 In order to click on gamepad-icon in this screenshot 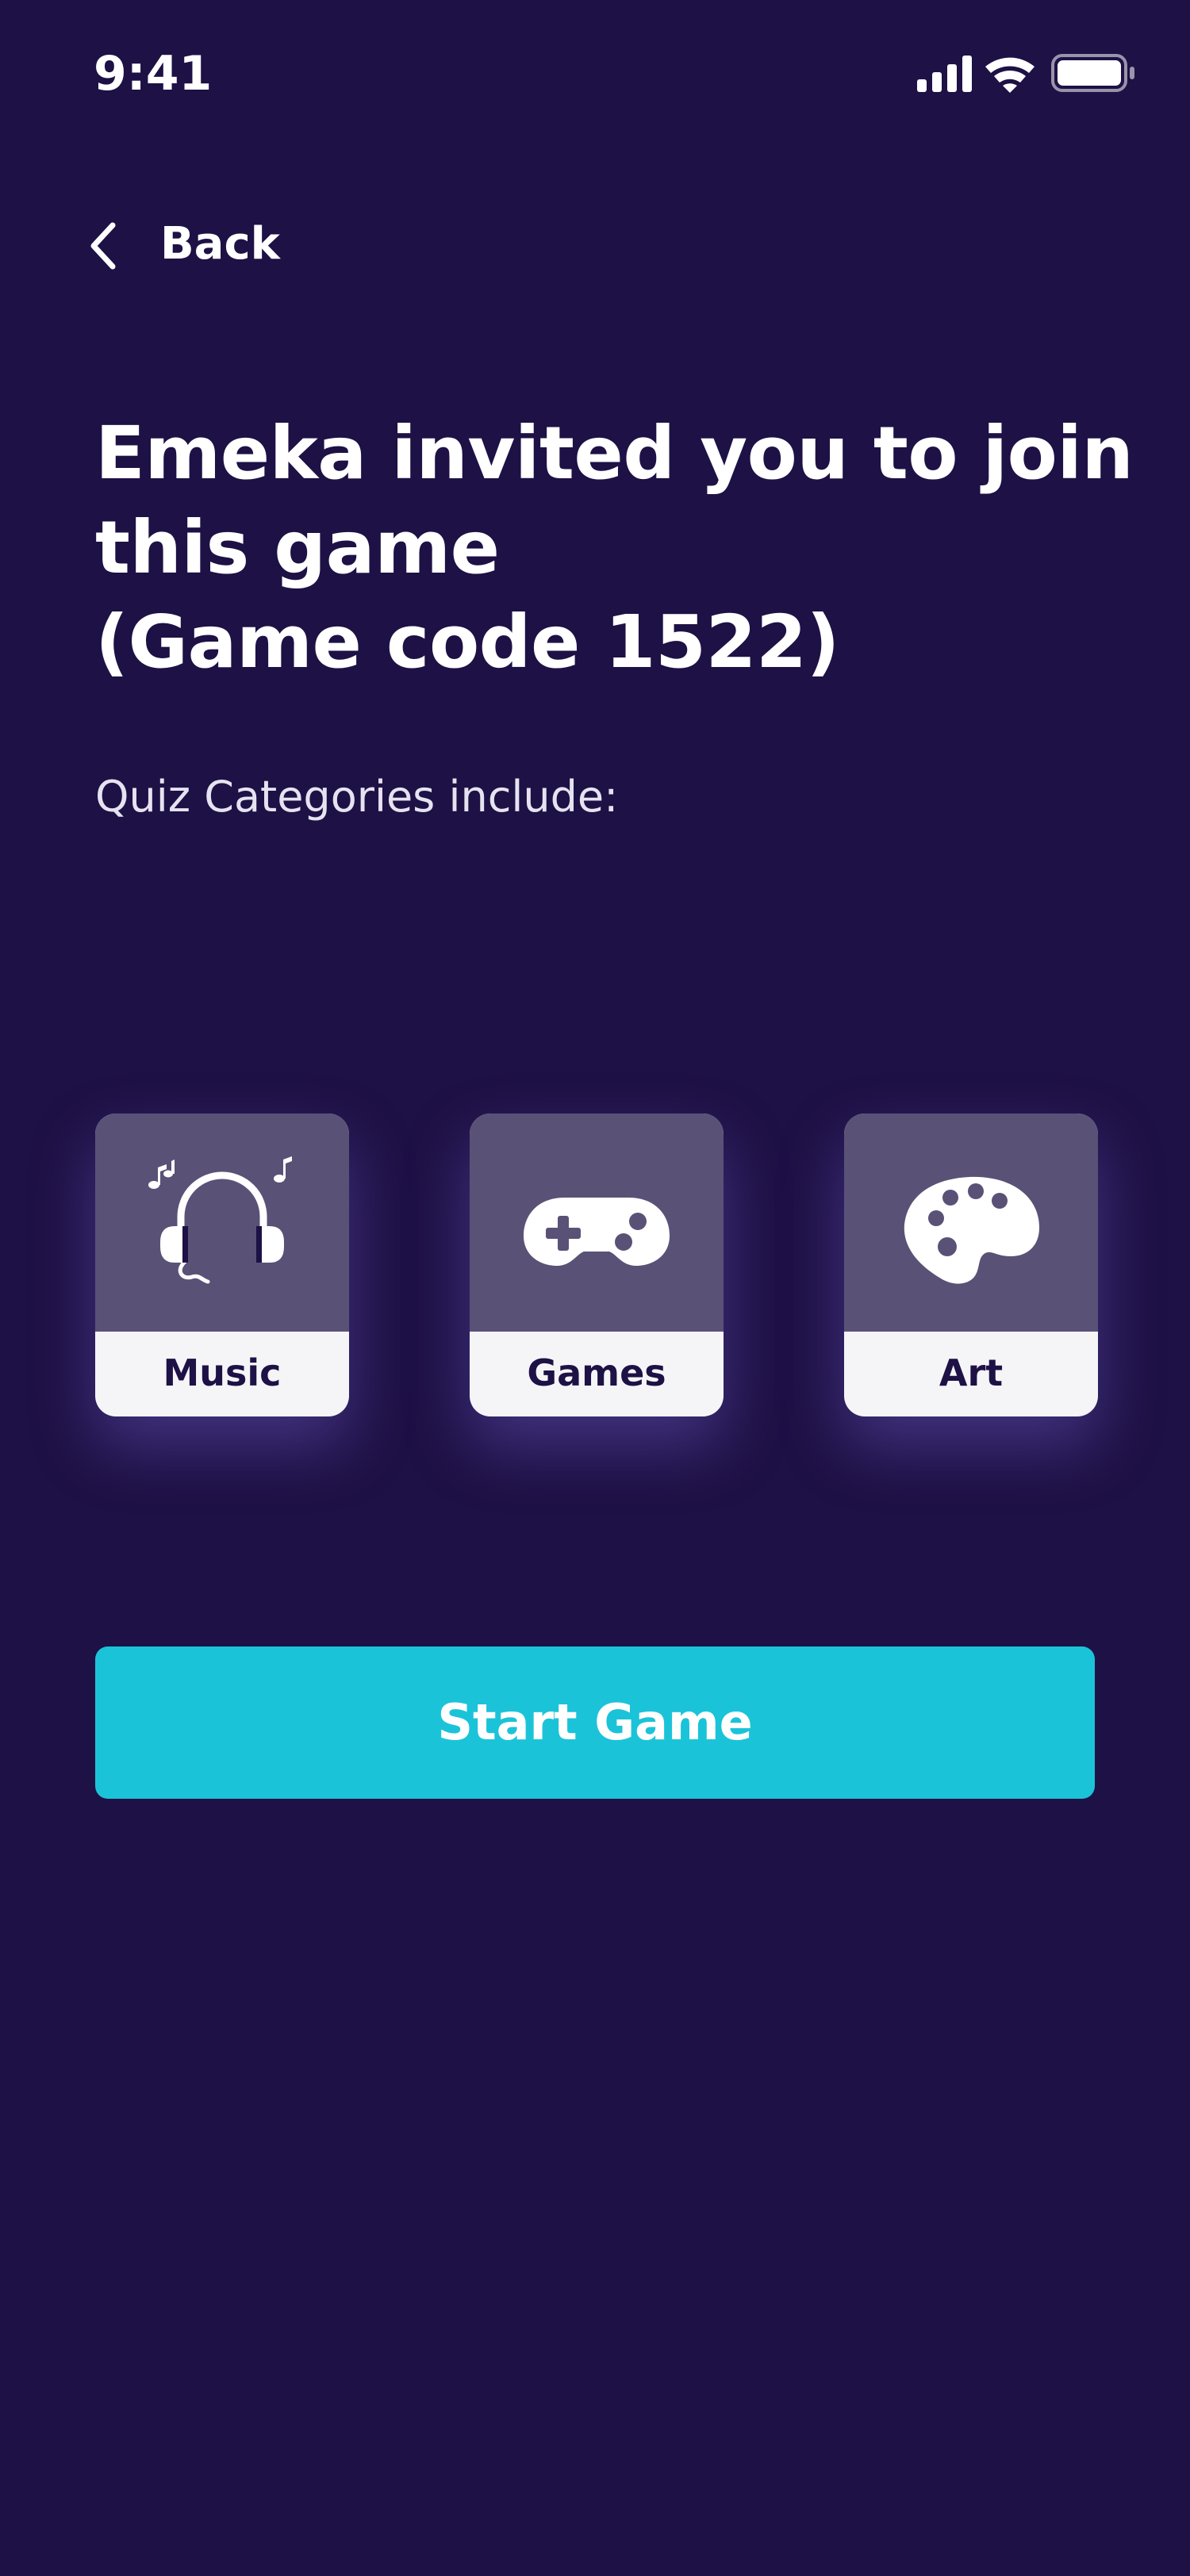, I will do `click(597, 1232)`.